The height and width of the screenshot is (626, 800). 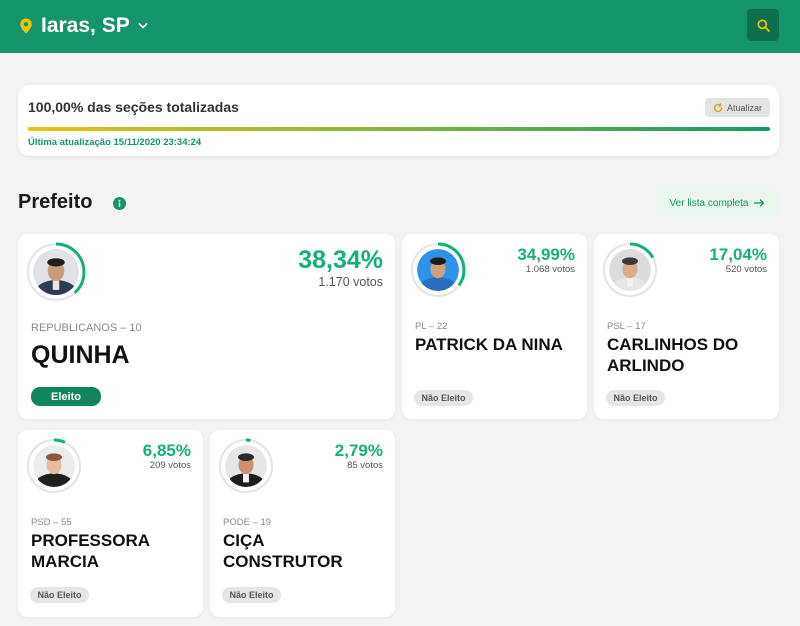 I want to click on progress-fill, so click(x=399, y=129).